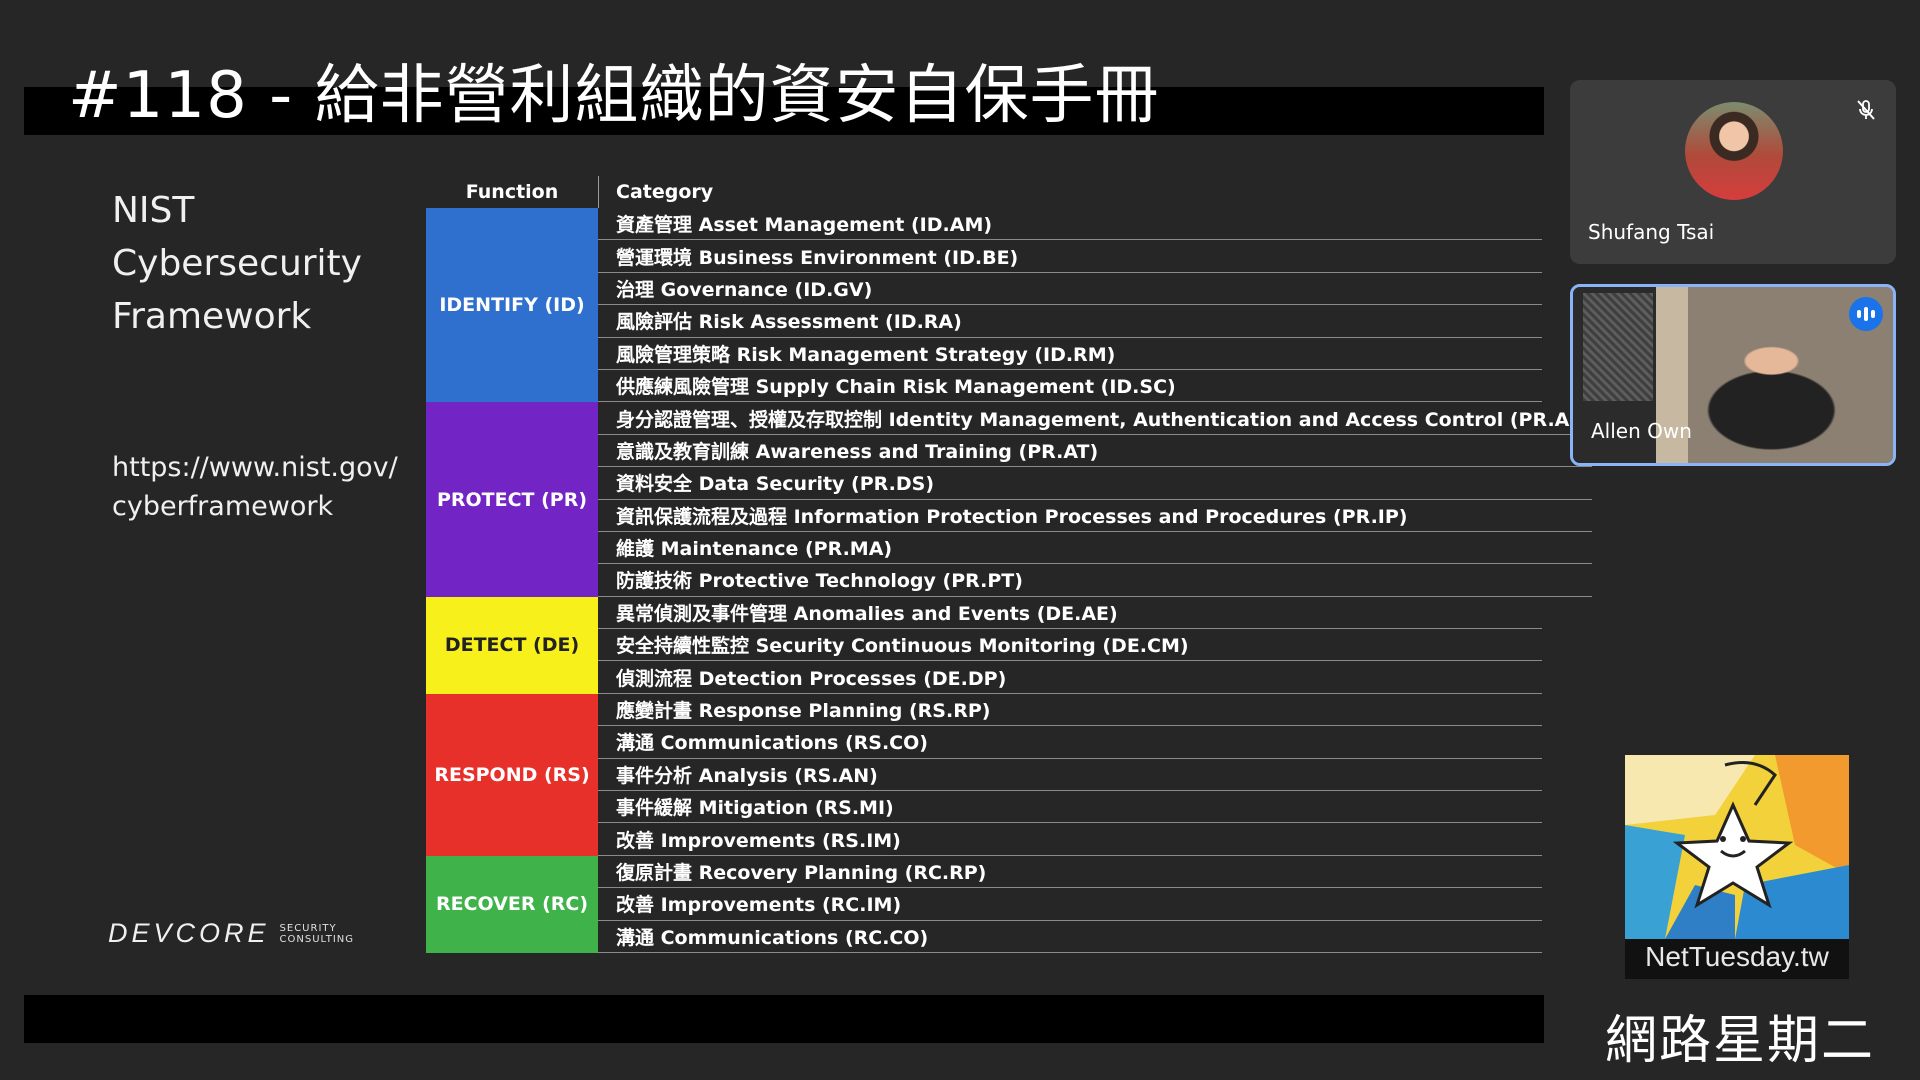 The image size is (1920, 1080). Describe the element at coordinates (1070, 256) in the screenshot. I see `category-row: 營運環境 Business Environment (ID.BE)` at that location.